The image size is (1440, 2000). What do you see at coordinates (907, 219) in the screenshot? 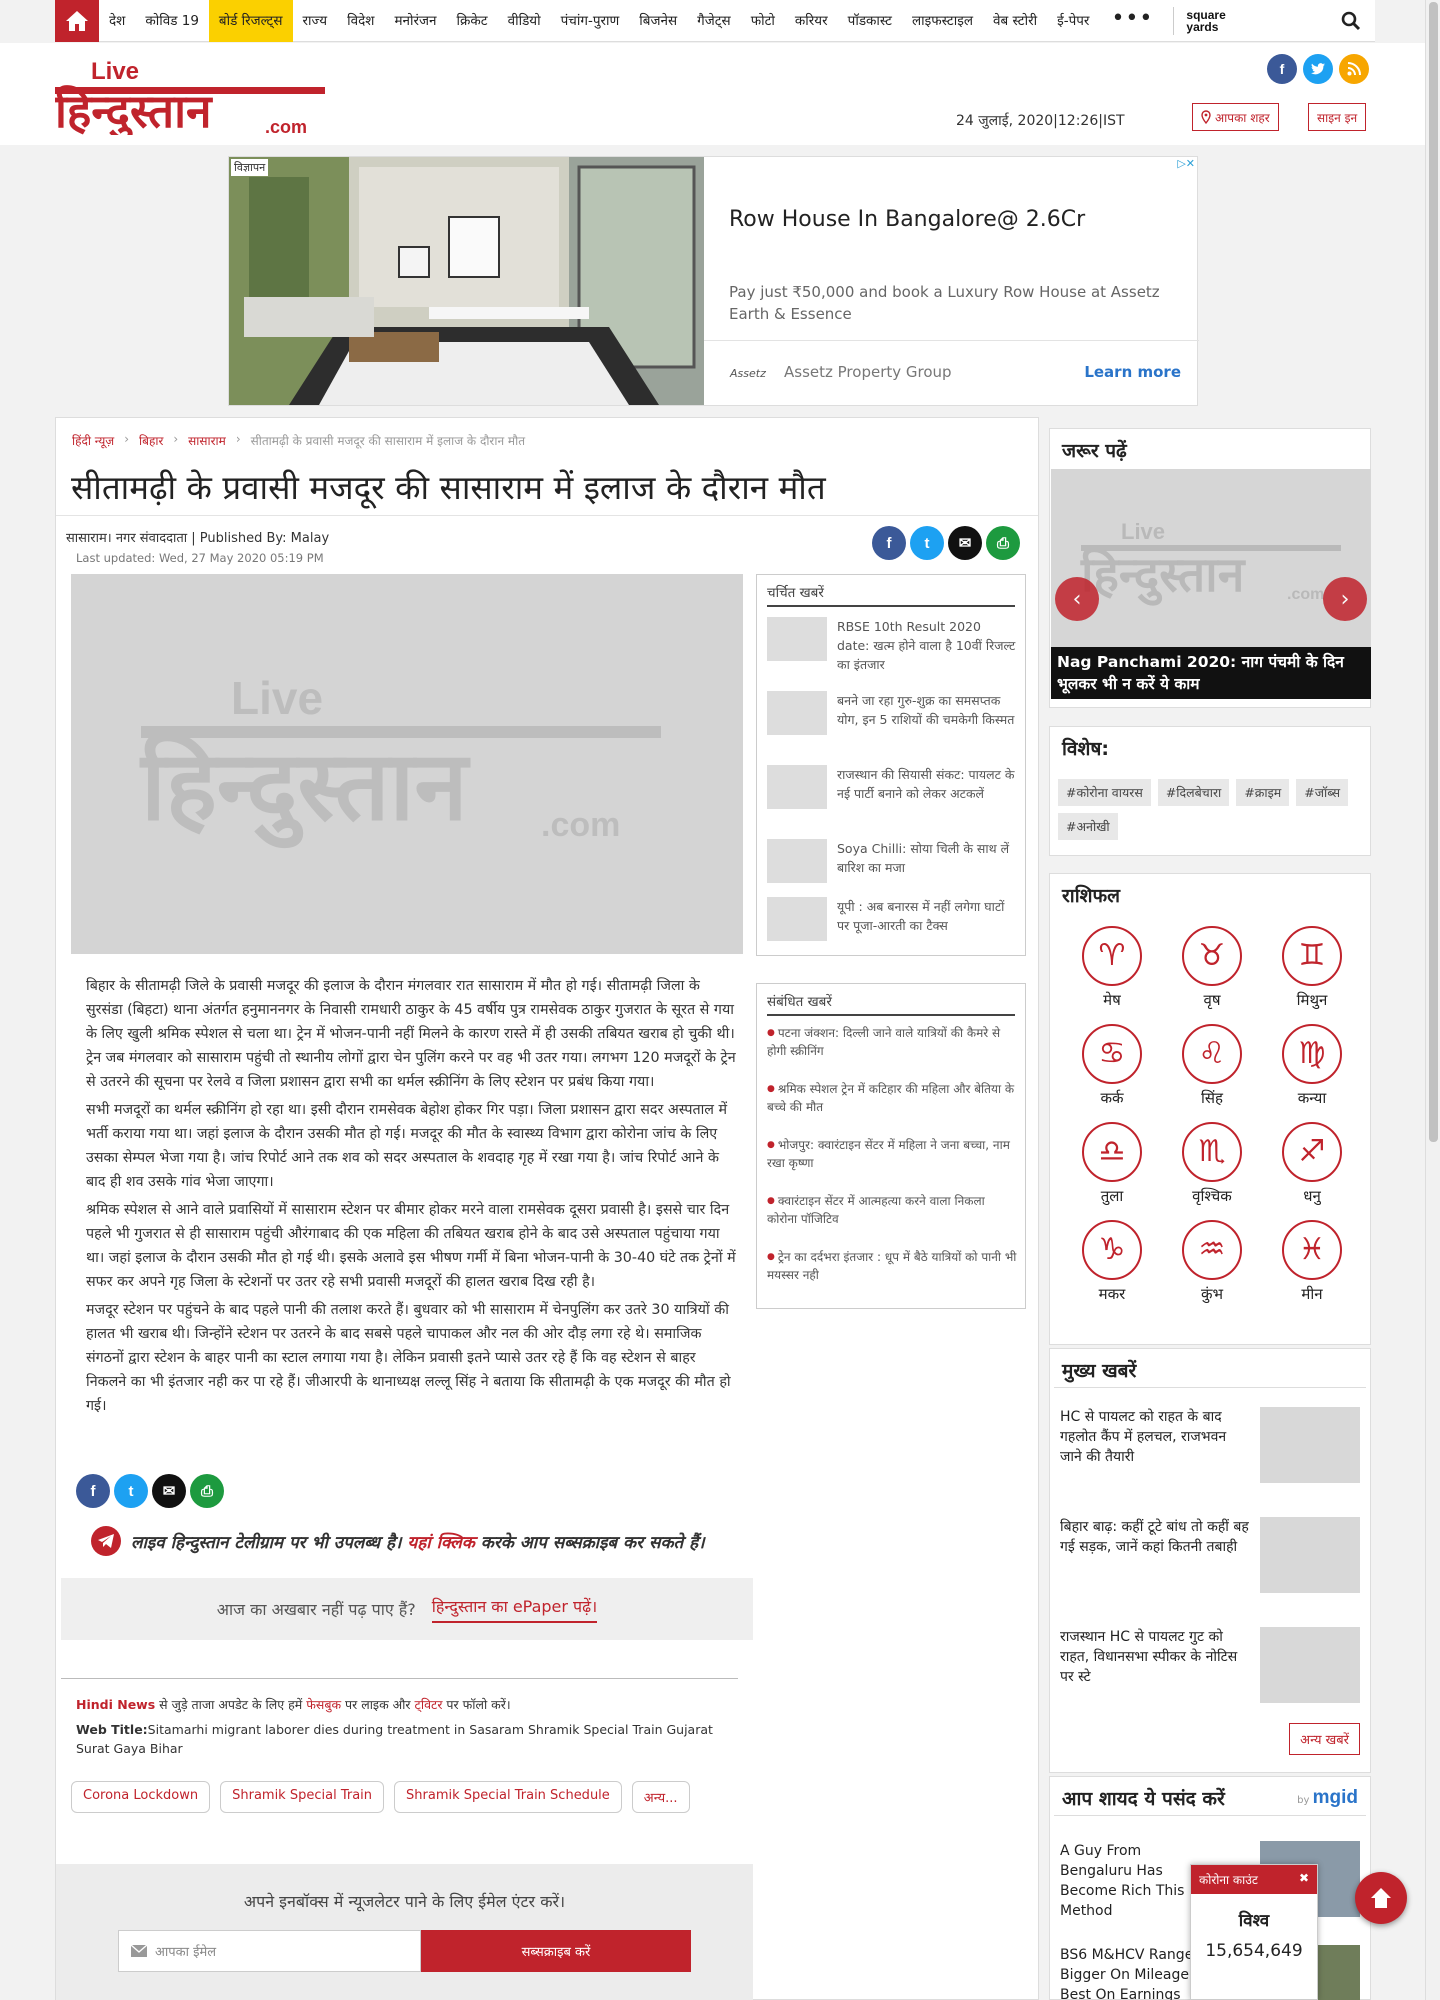
I see `ad-title: Row House In Bangalore@ 2.6Cr` at bounding box center [907, 219].